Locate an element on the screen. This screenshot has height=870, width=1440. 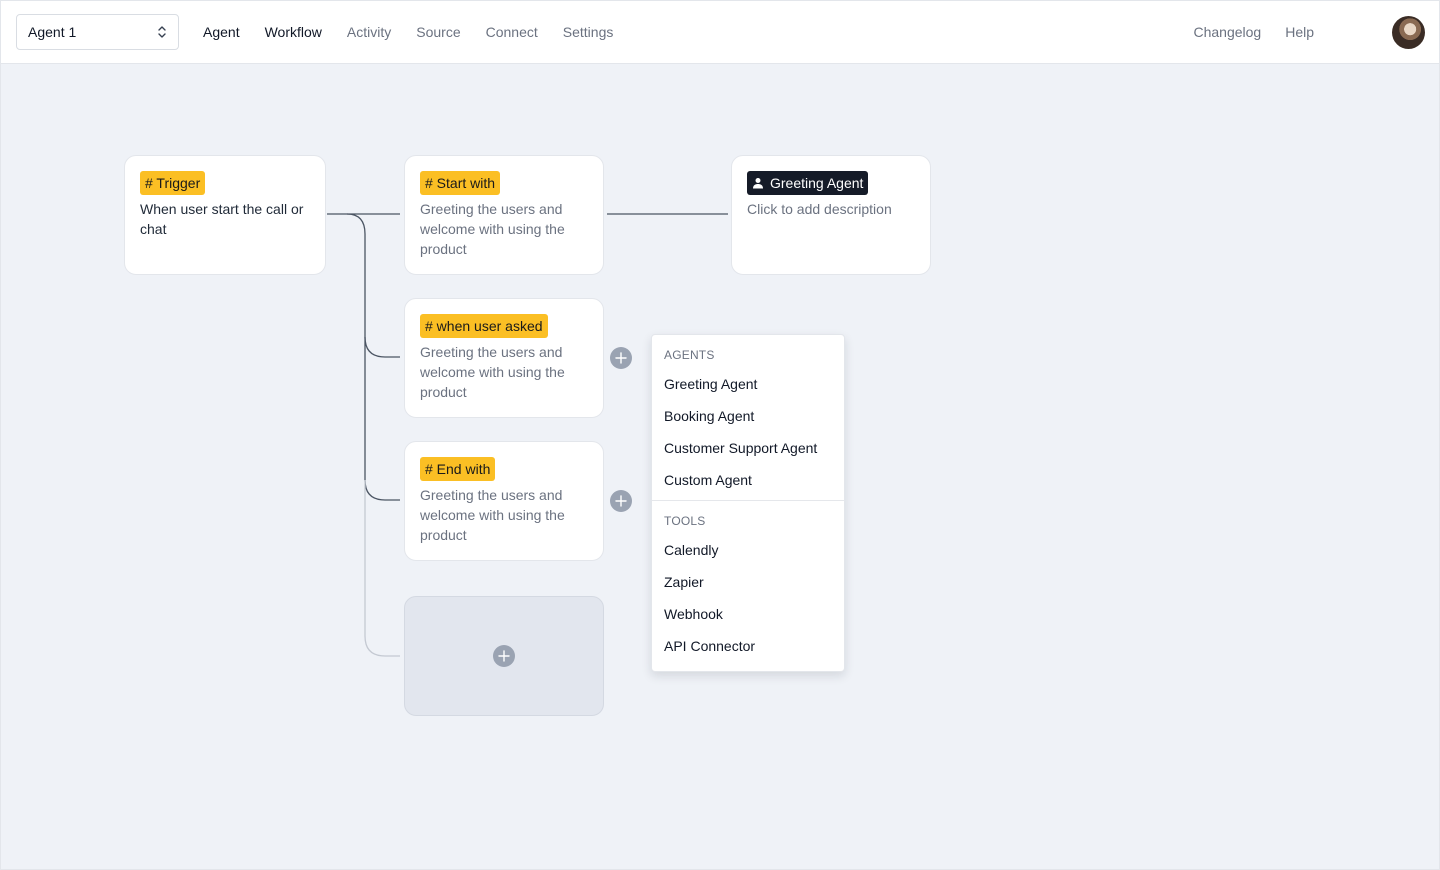
menu-item-booking-agent: Booking Agent is located at coordinates (748, 416).